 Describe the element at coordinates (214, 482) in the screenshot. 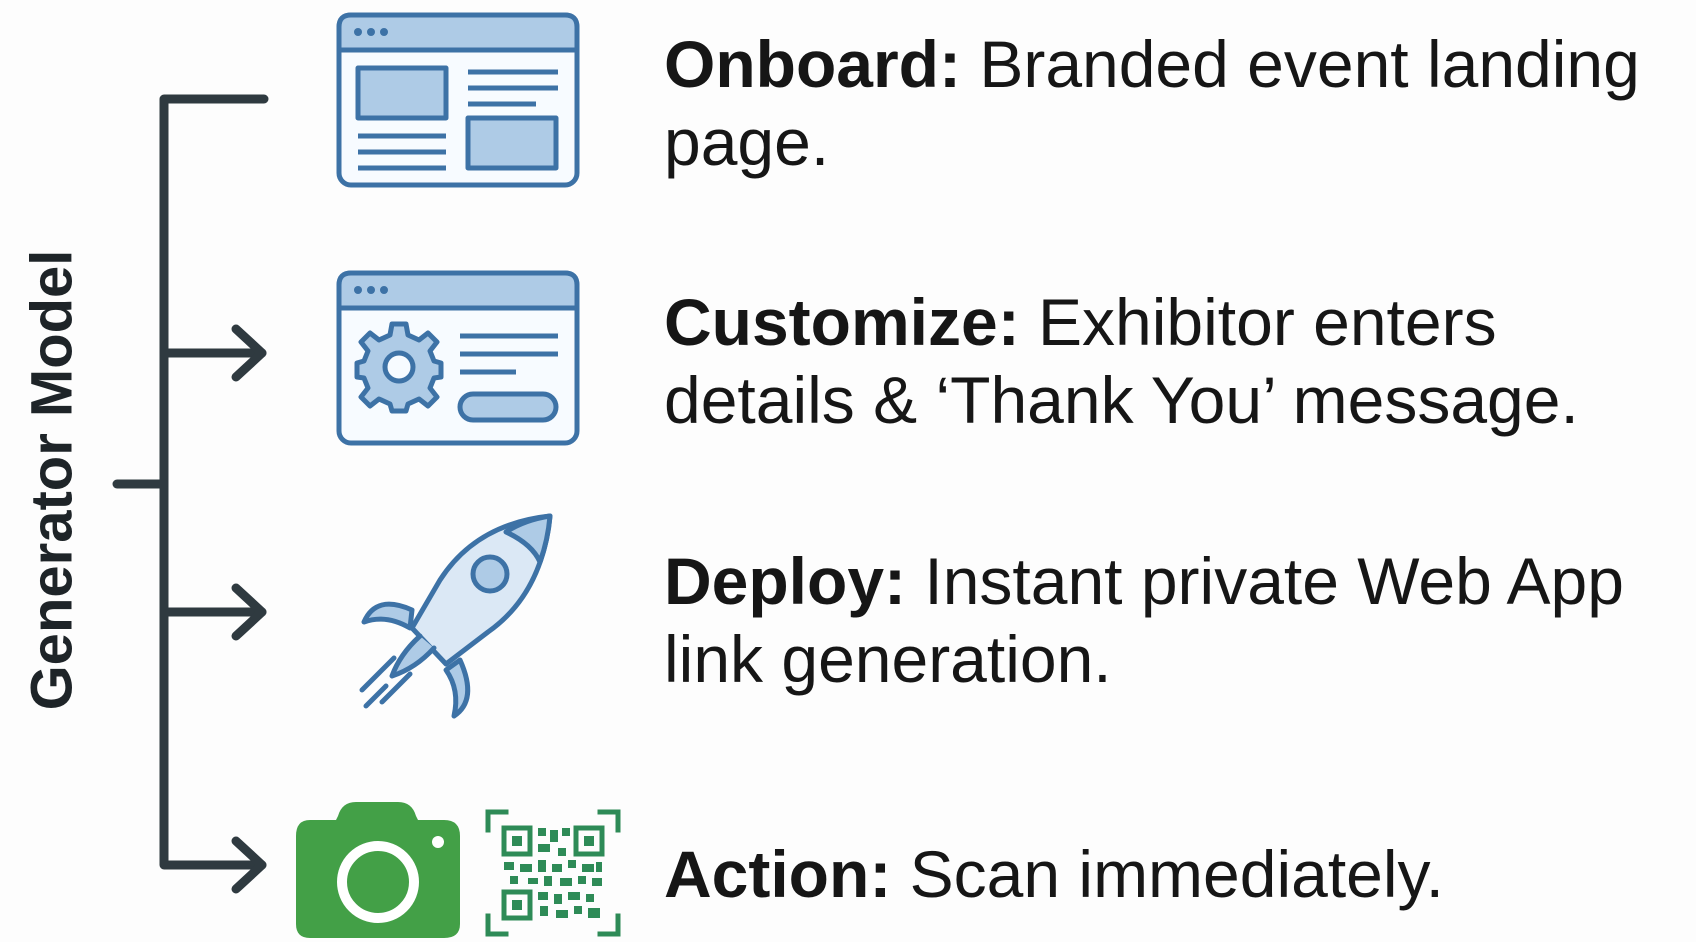

I see `connector-trunk` at that location.